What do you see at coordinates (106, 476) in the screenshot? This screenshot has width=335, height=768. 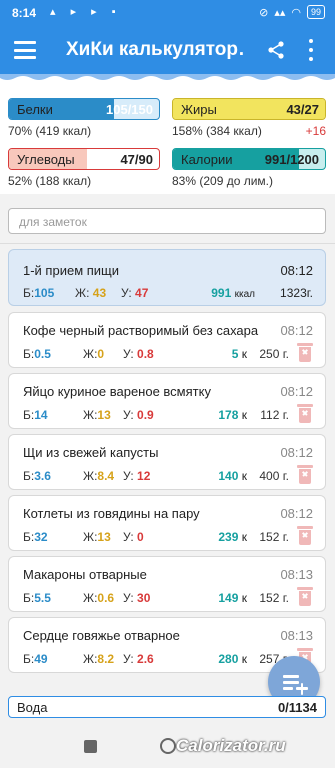 I see `fat-value: 8.4` at bounding box center [106, 476].